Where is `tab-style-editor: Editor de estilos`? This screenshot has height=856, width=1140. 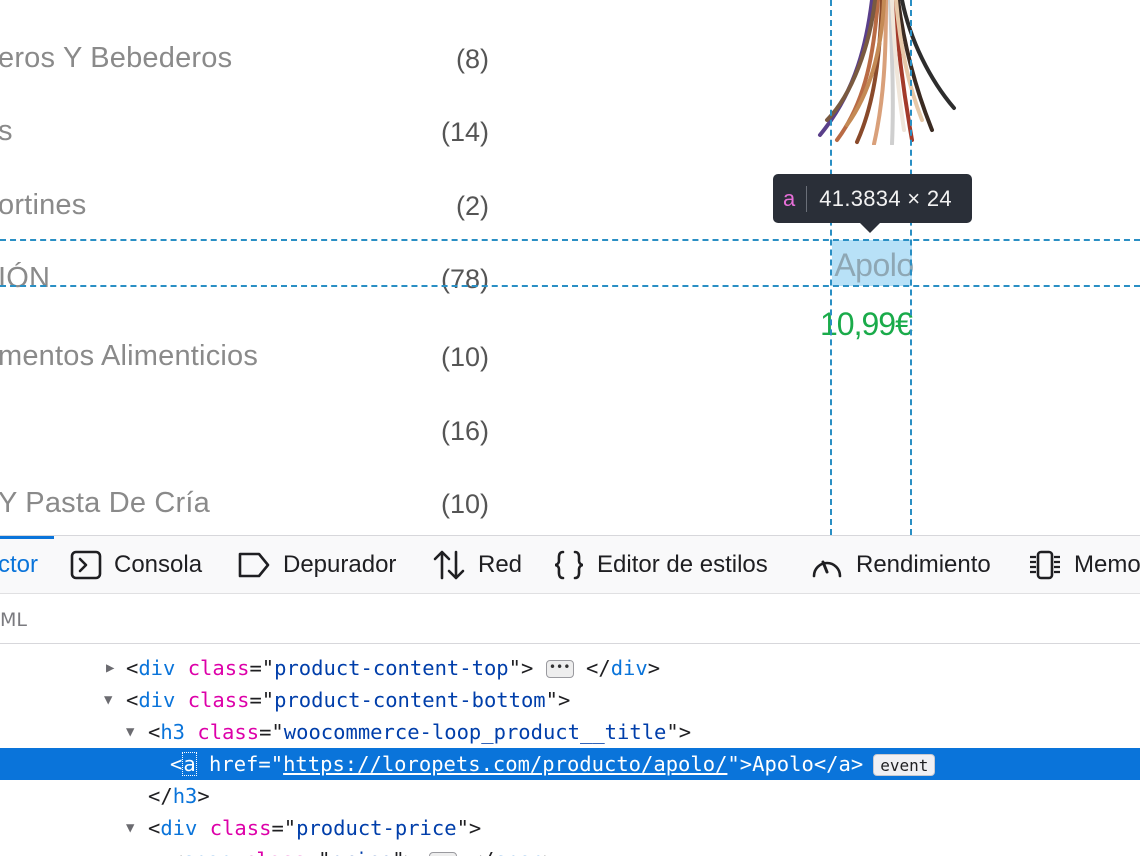 tab-style-editor: Editor de estilos is located at coordinates (660, 565).